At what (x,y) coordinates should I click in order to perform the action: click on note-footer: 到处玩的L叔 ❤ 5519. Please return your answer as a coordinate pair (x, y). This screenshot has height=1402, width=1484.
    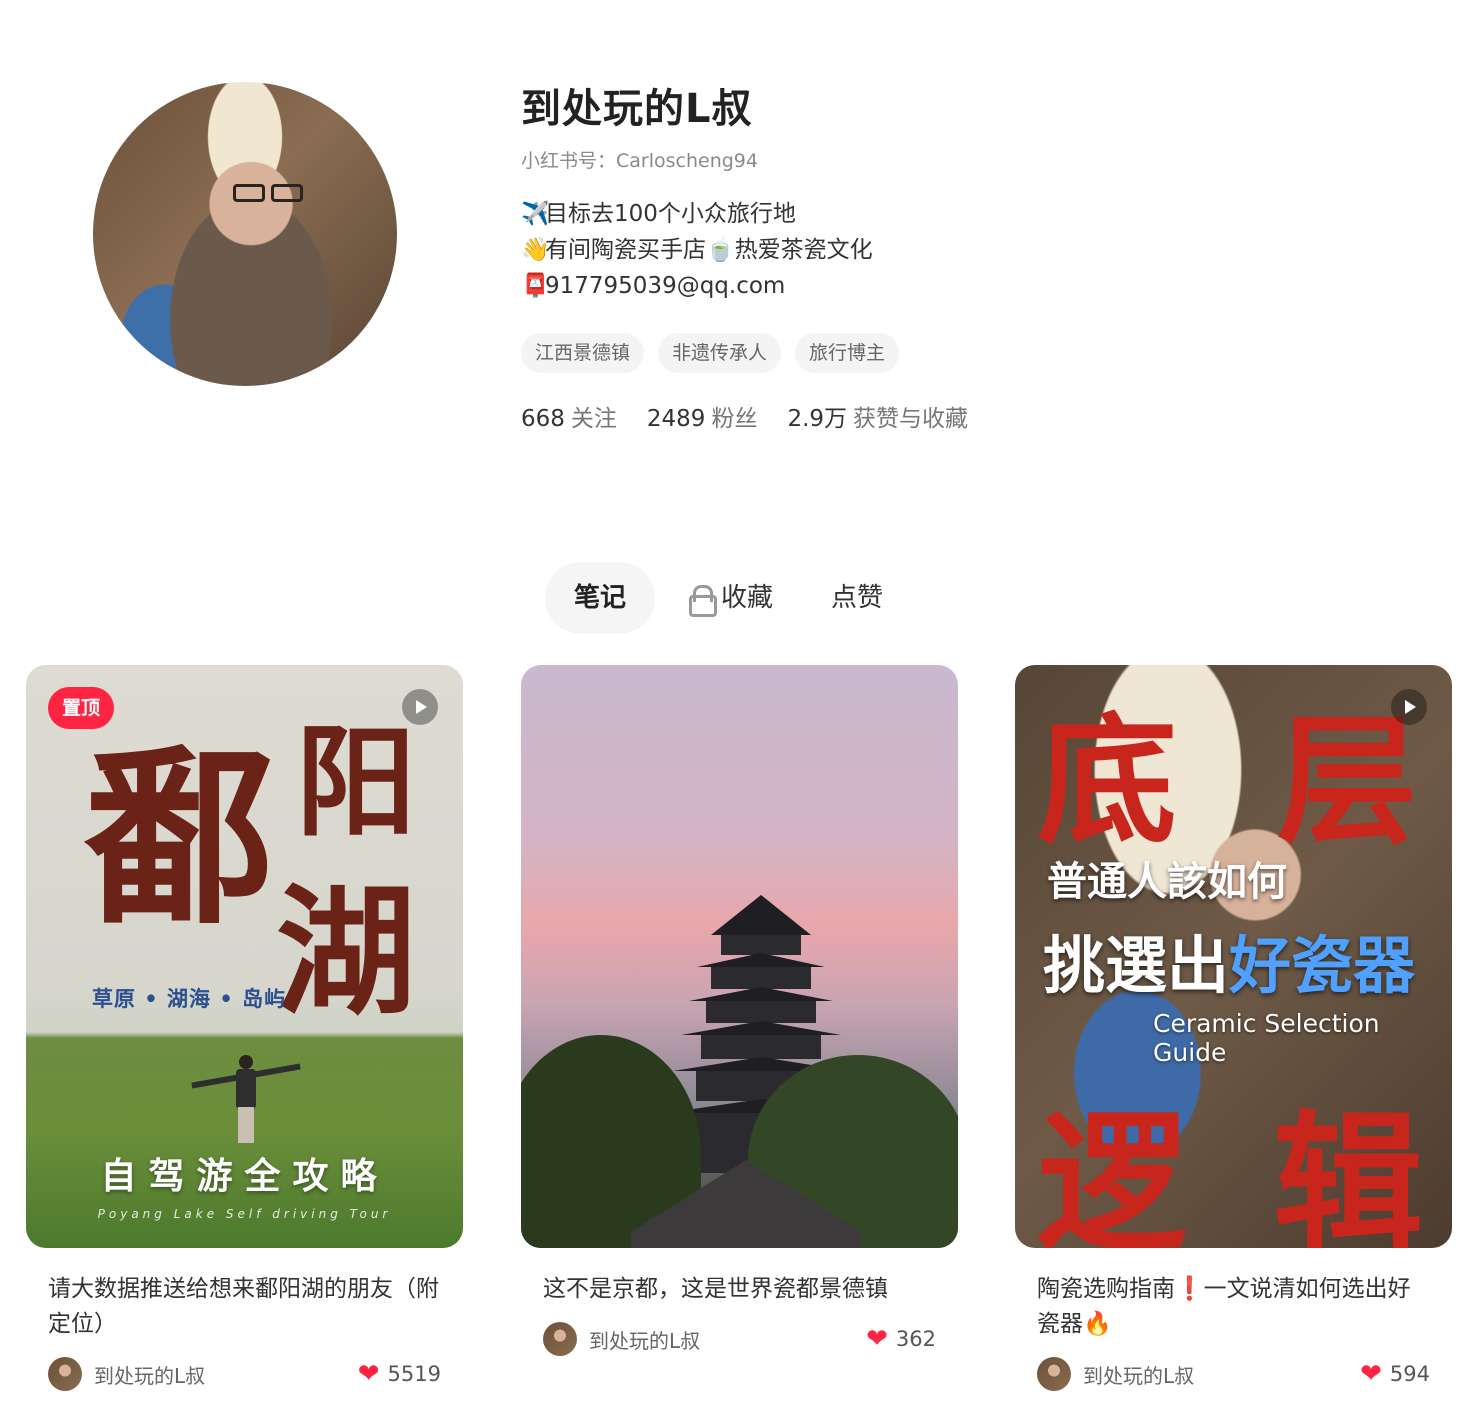
    Looking at the image, I should click on (244, 1374).